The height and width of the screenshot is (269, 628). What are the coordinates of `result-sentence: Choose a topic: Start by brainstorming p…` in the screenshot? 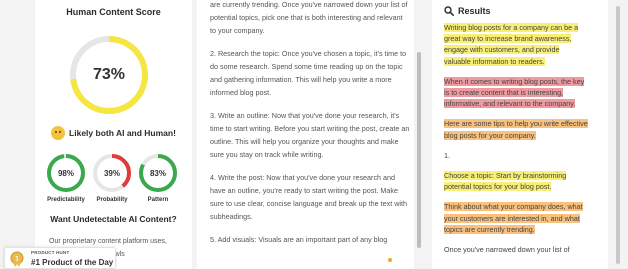 It's located at (516, 181).